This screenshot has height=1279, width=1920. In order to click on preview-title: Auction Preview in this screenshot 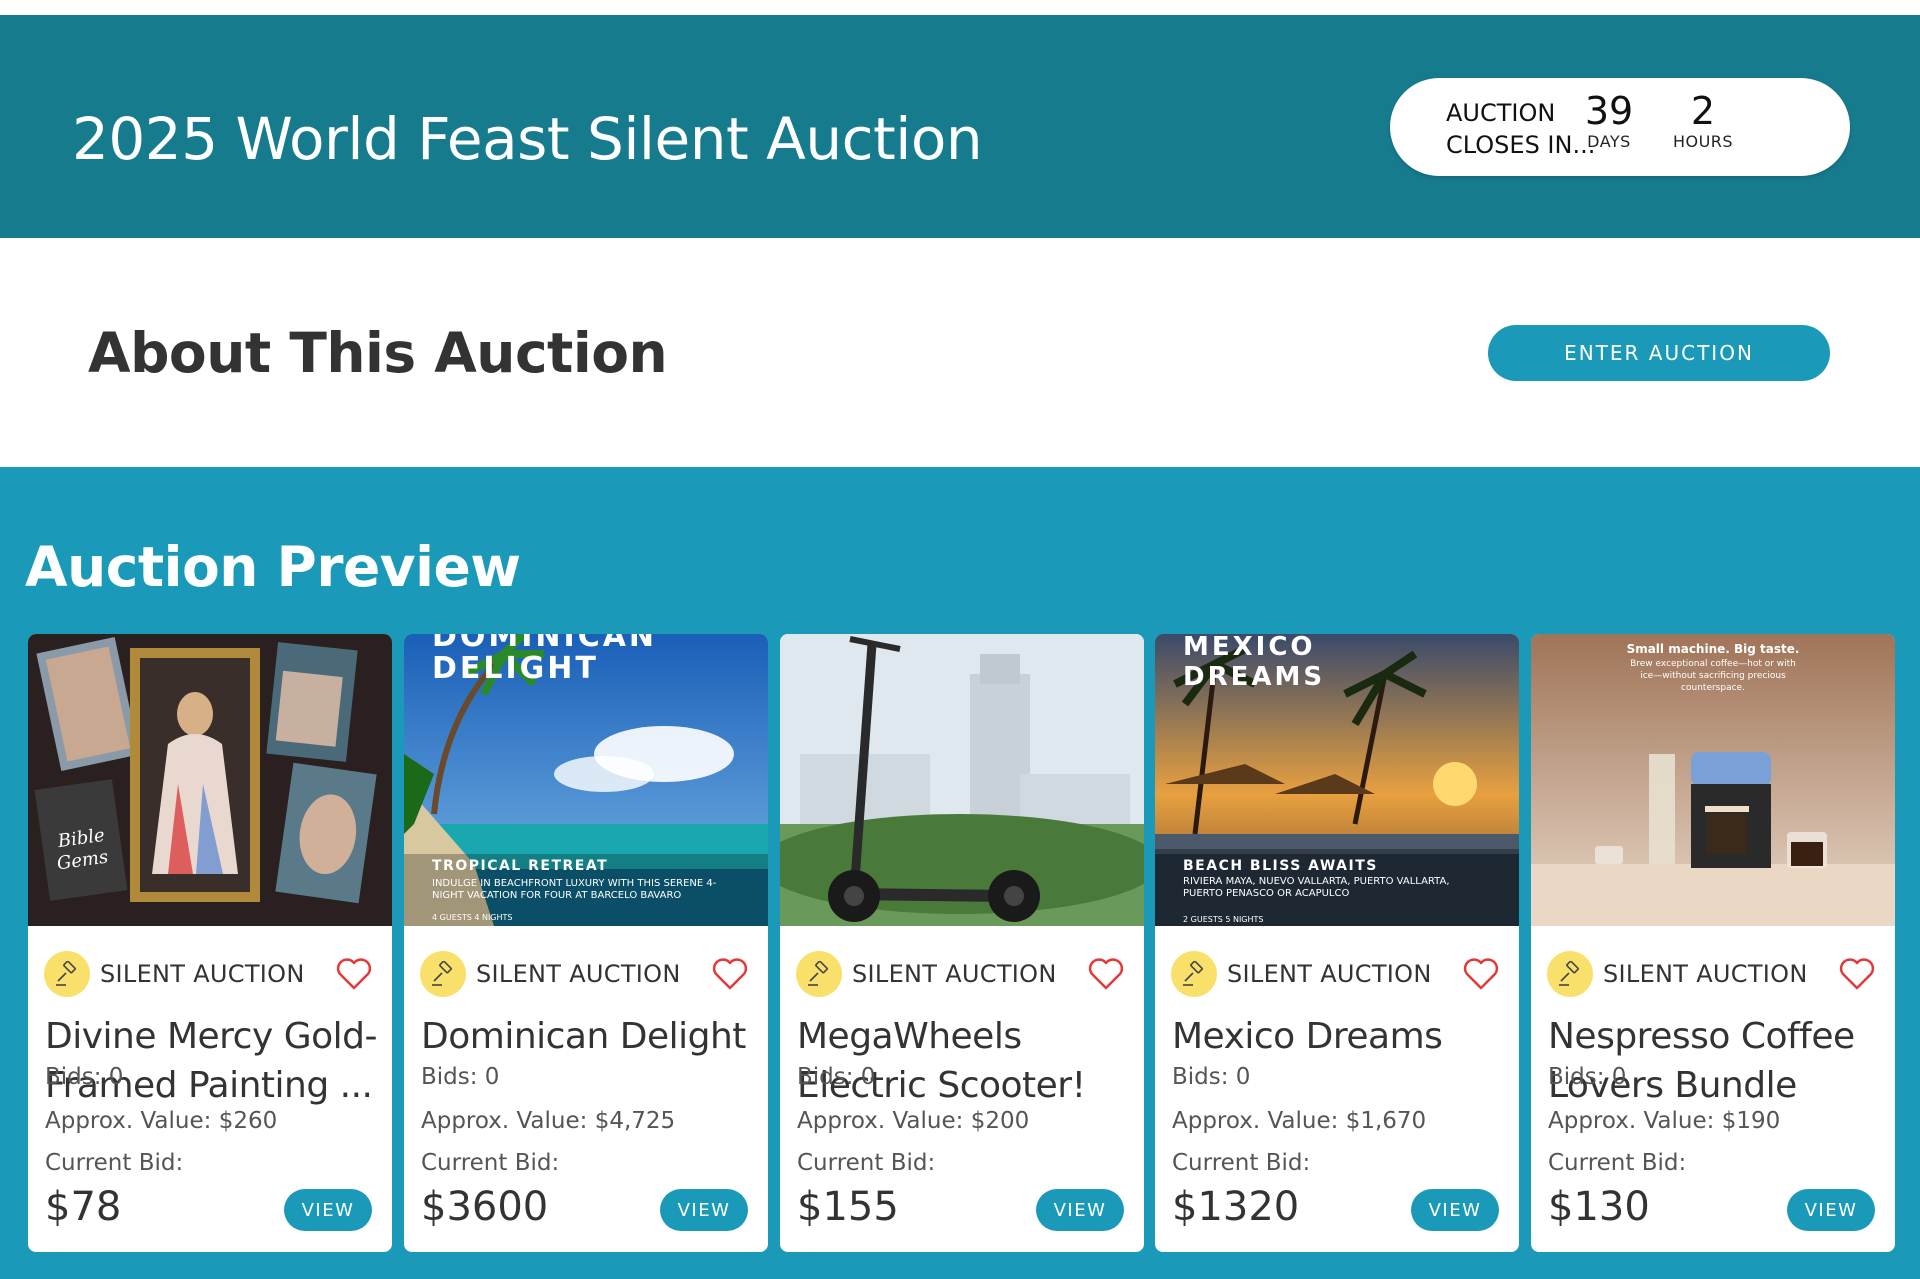, I will do `click(273, 567)`.